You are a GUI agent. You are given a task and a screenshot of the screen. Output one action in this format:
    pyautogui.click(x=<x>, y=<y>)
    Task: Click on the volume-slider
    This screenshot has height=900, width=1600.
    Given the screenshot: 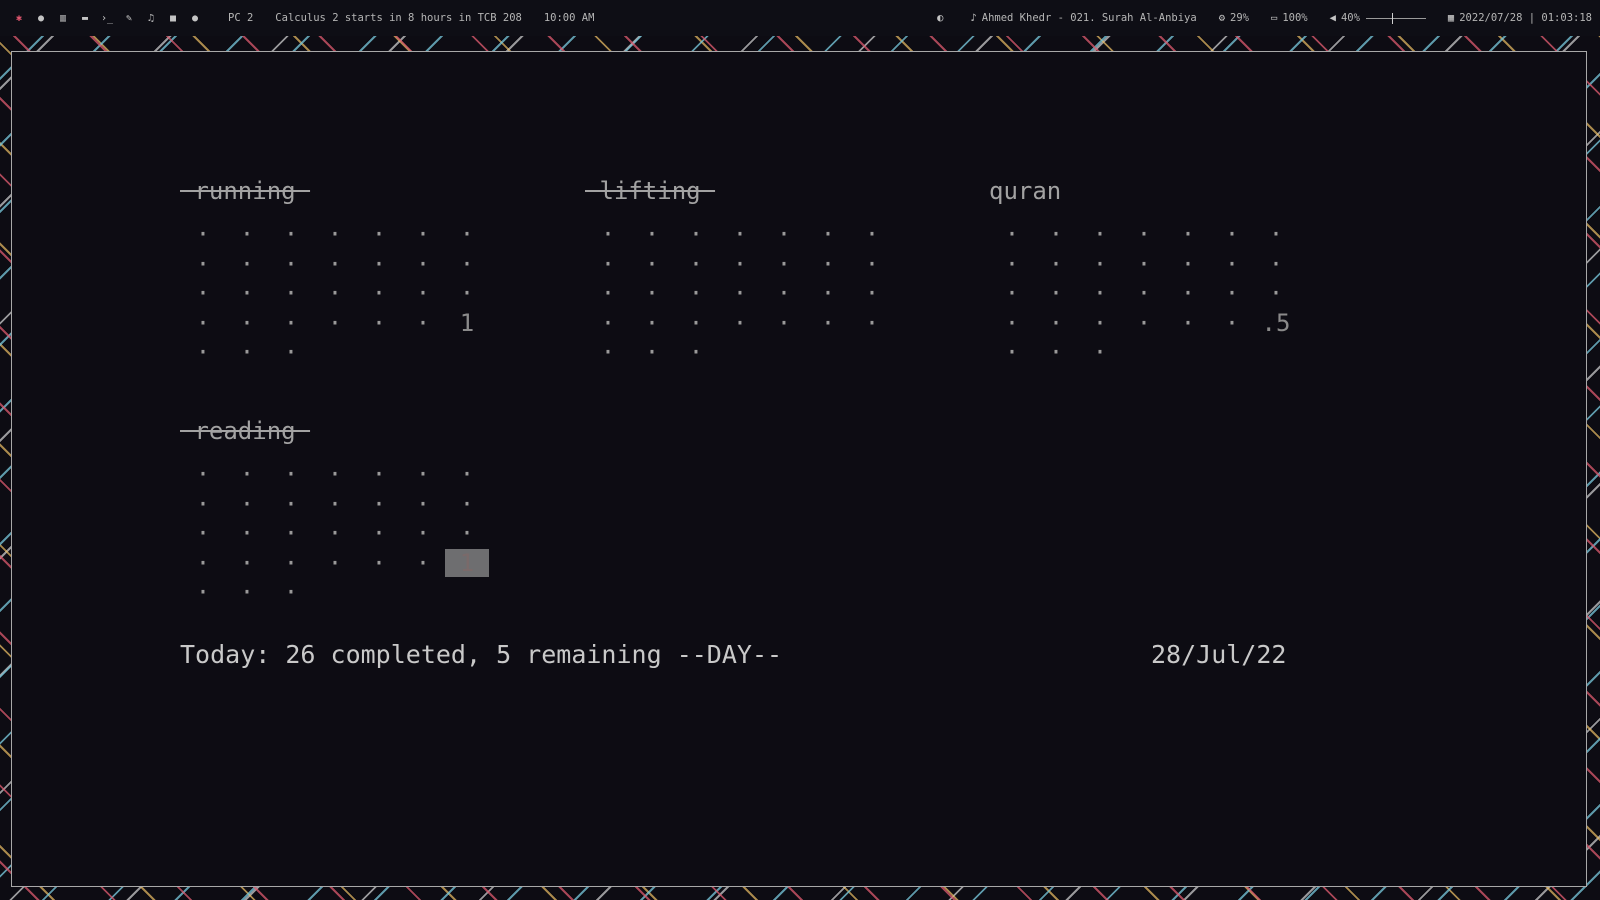 What is the action you would take?
    pyautogui.click(x=1395, y=18)
    